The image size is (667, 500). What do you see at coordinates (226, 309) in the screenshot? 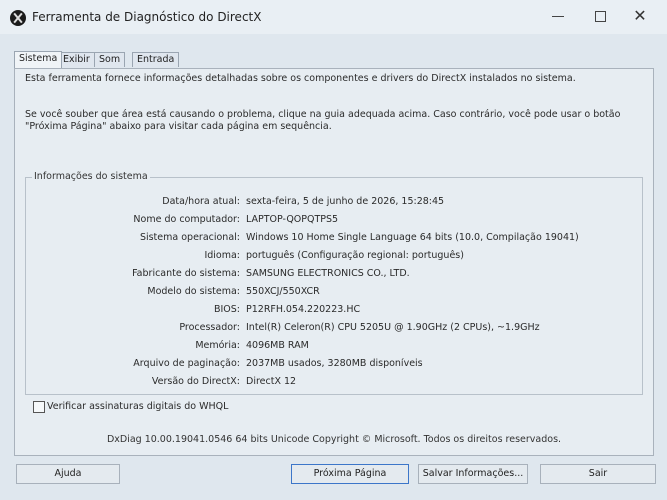
I see `info-label: BIOS:` at bounding box center [226, 309].